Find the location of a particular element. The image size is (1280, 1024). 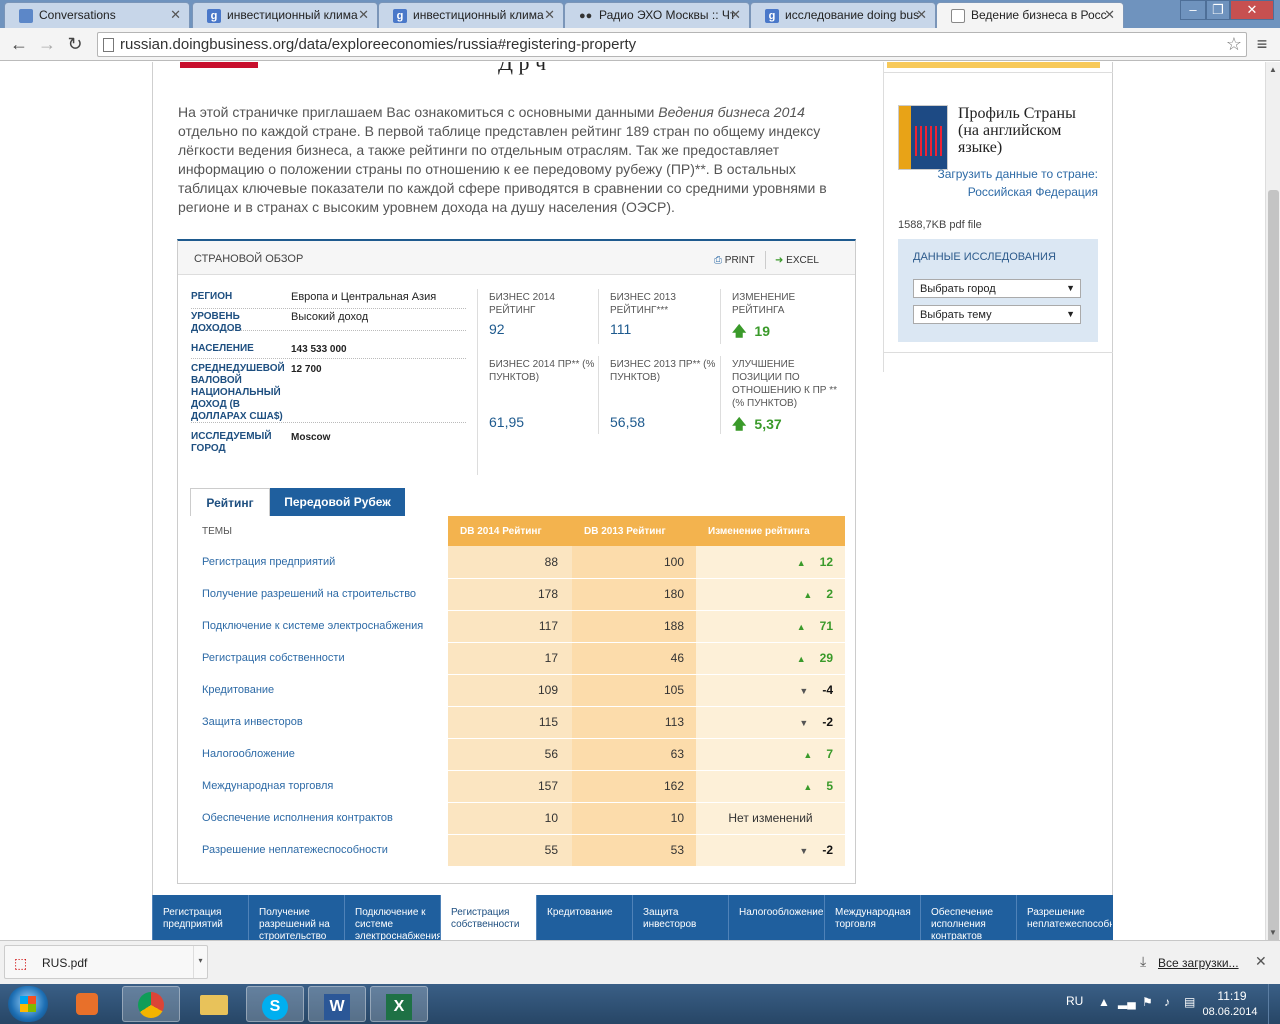

forward-arrow-icon: → is located at coordinates (47, 44).